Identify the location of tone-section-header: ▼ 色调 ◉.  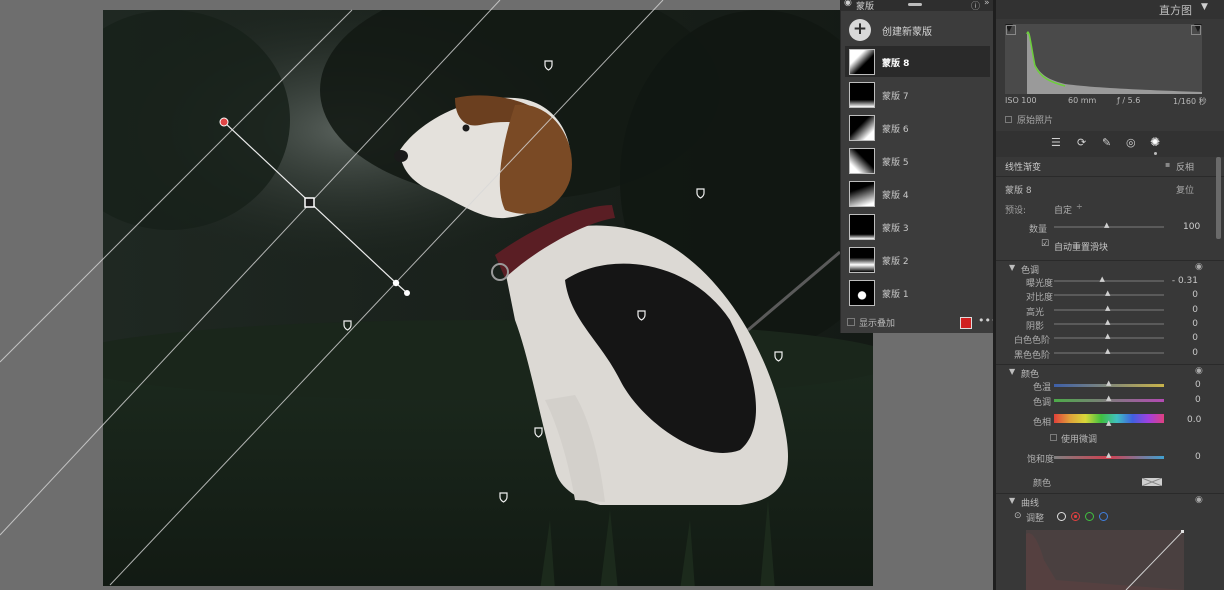
(1110, 268).